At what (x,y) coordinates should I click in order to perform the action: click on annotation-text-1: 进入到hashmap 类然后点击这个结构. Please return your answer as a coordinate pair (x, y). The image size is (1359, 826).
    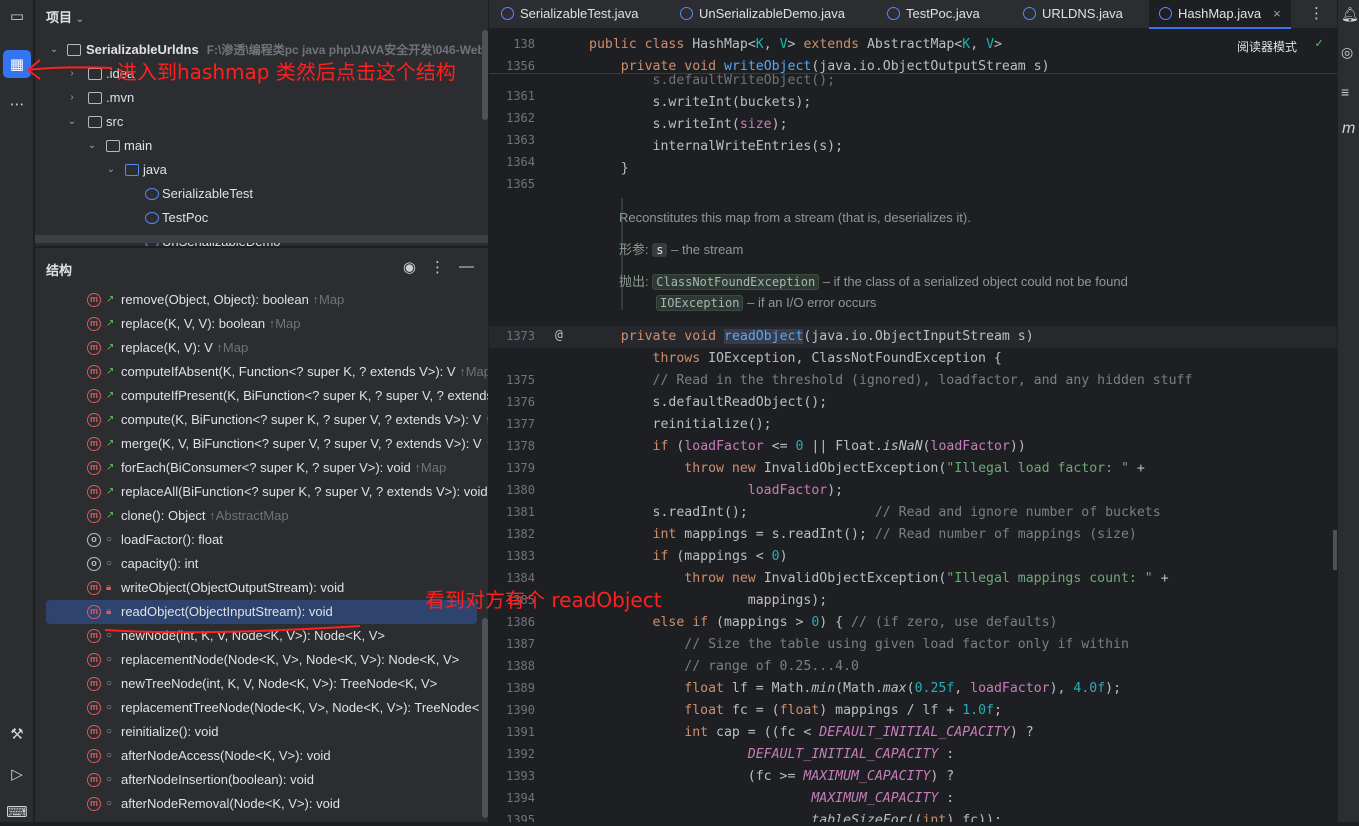
    Looking at the image, I should click on (286, 72).